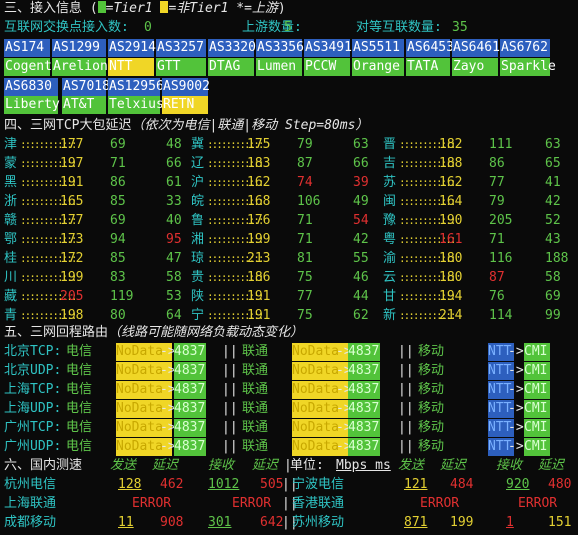 This screenshot has height=535, width=578. I want to click on tcp-cell-豫: 豫:::::::::::: 190 205 52, so click(478, 221).